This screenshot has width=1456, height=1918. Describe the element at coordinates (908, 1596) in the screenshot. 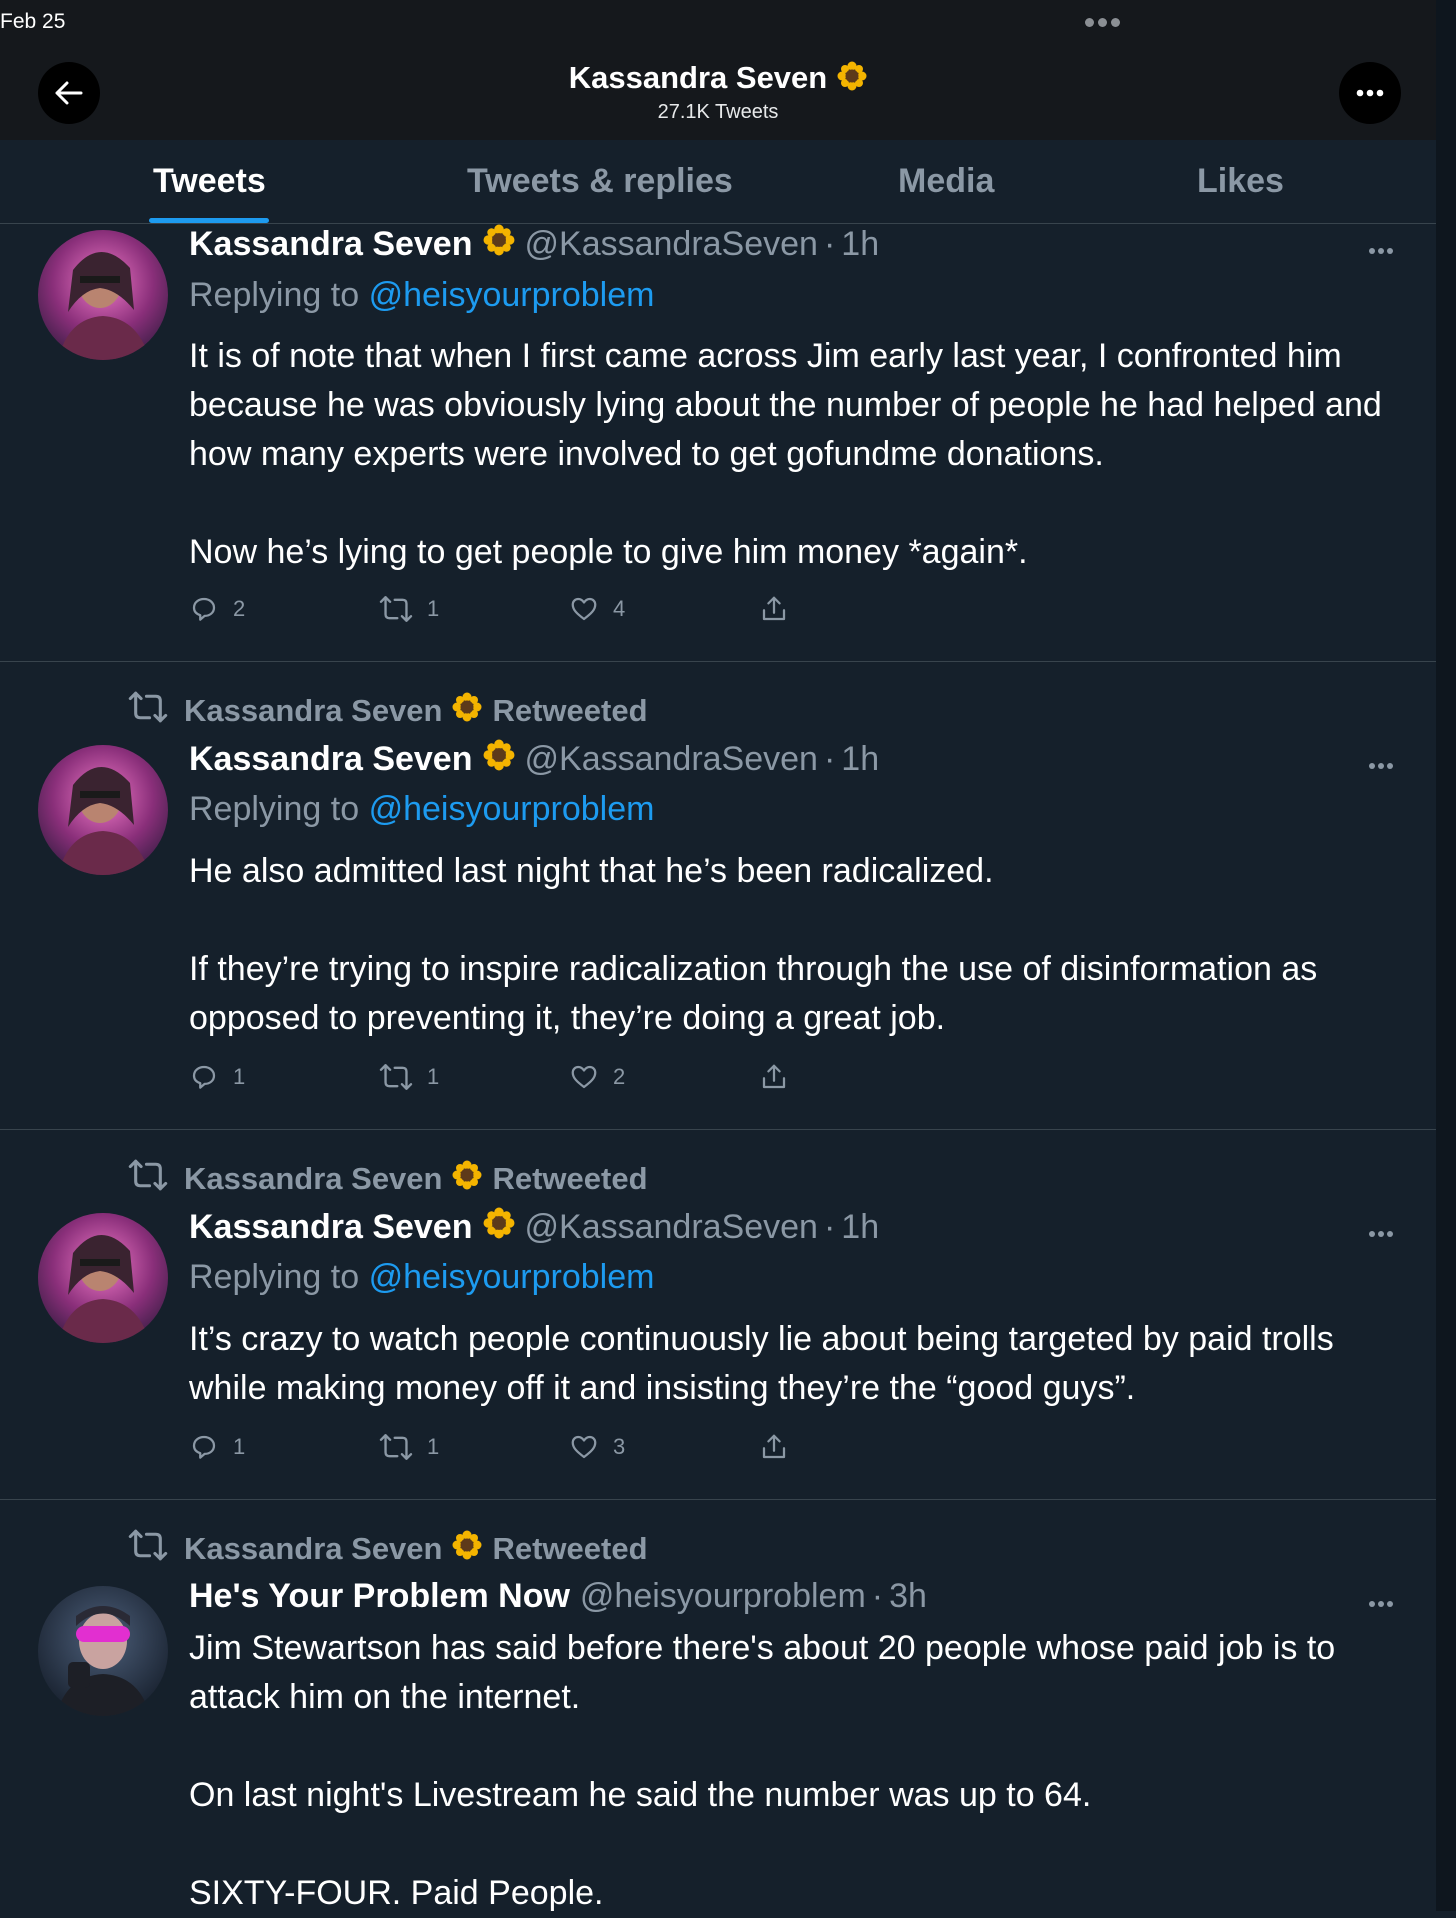

I see `tweet-time: 3h` at that location.